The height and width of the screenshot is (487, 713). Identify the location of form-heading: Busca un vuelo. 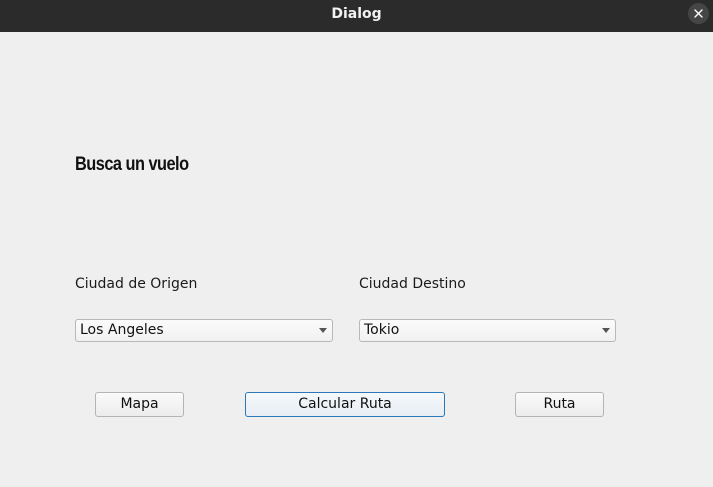
(132, 164).